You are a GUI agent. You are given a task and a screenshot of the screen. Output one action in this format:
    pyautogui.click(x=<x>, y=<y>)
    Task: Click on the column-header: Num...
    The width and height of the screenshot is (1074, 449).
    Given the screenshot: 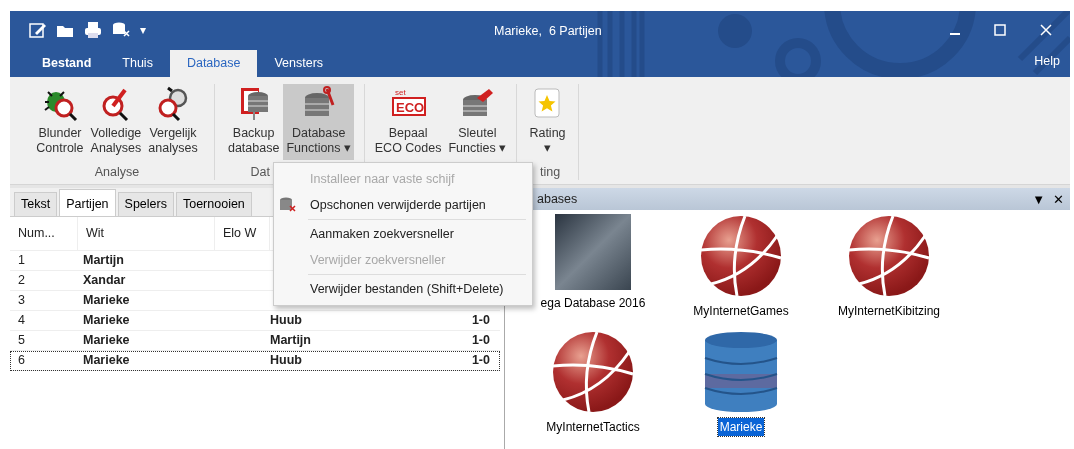 What is the action you would take?
    pyautogui.click(x=44, y=233)
    